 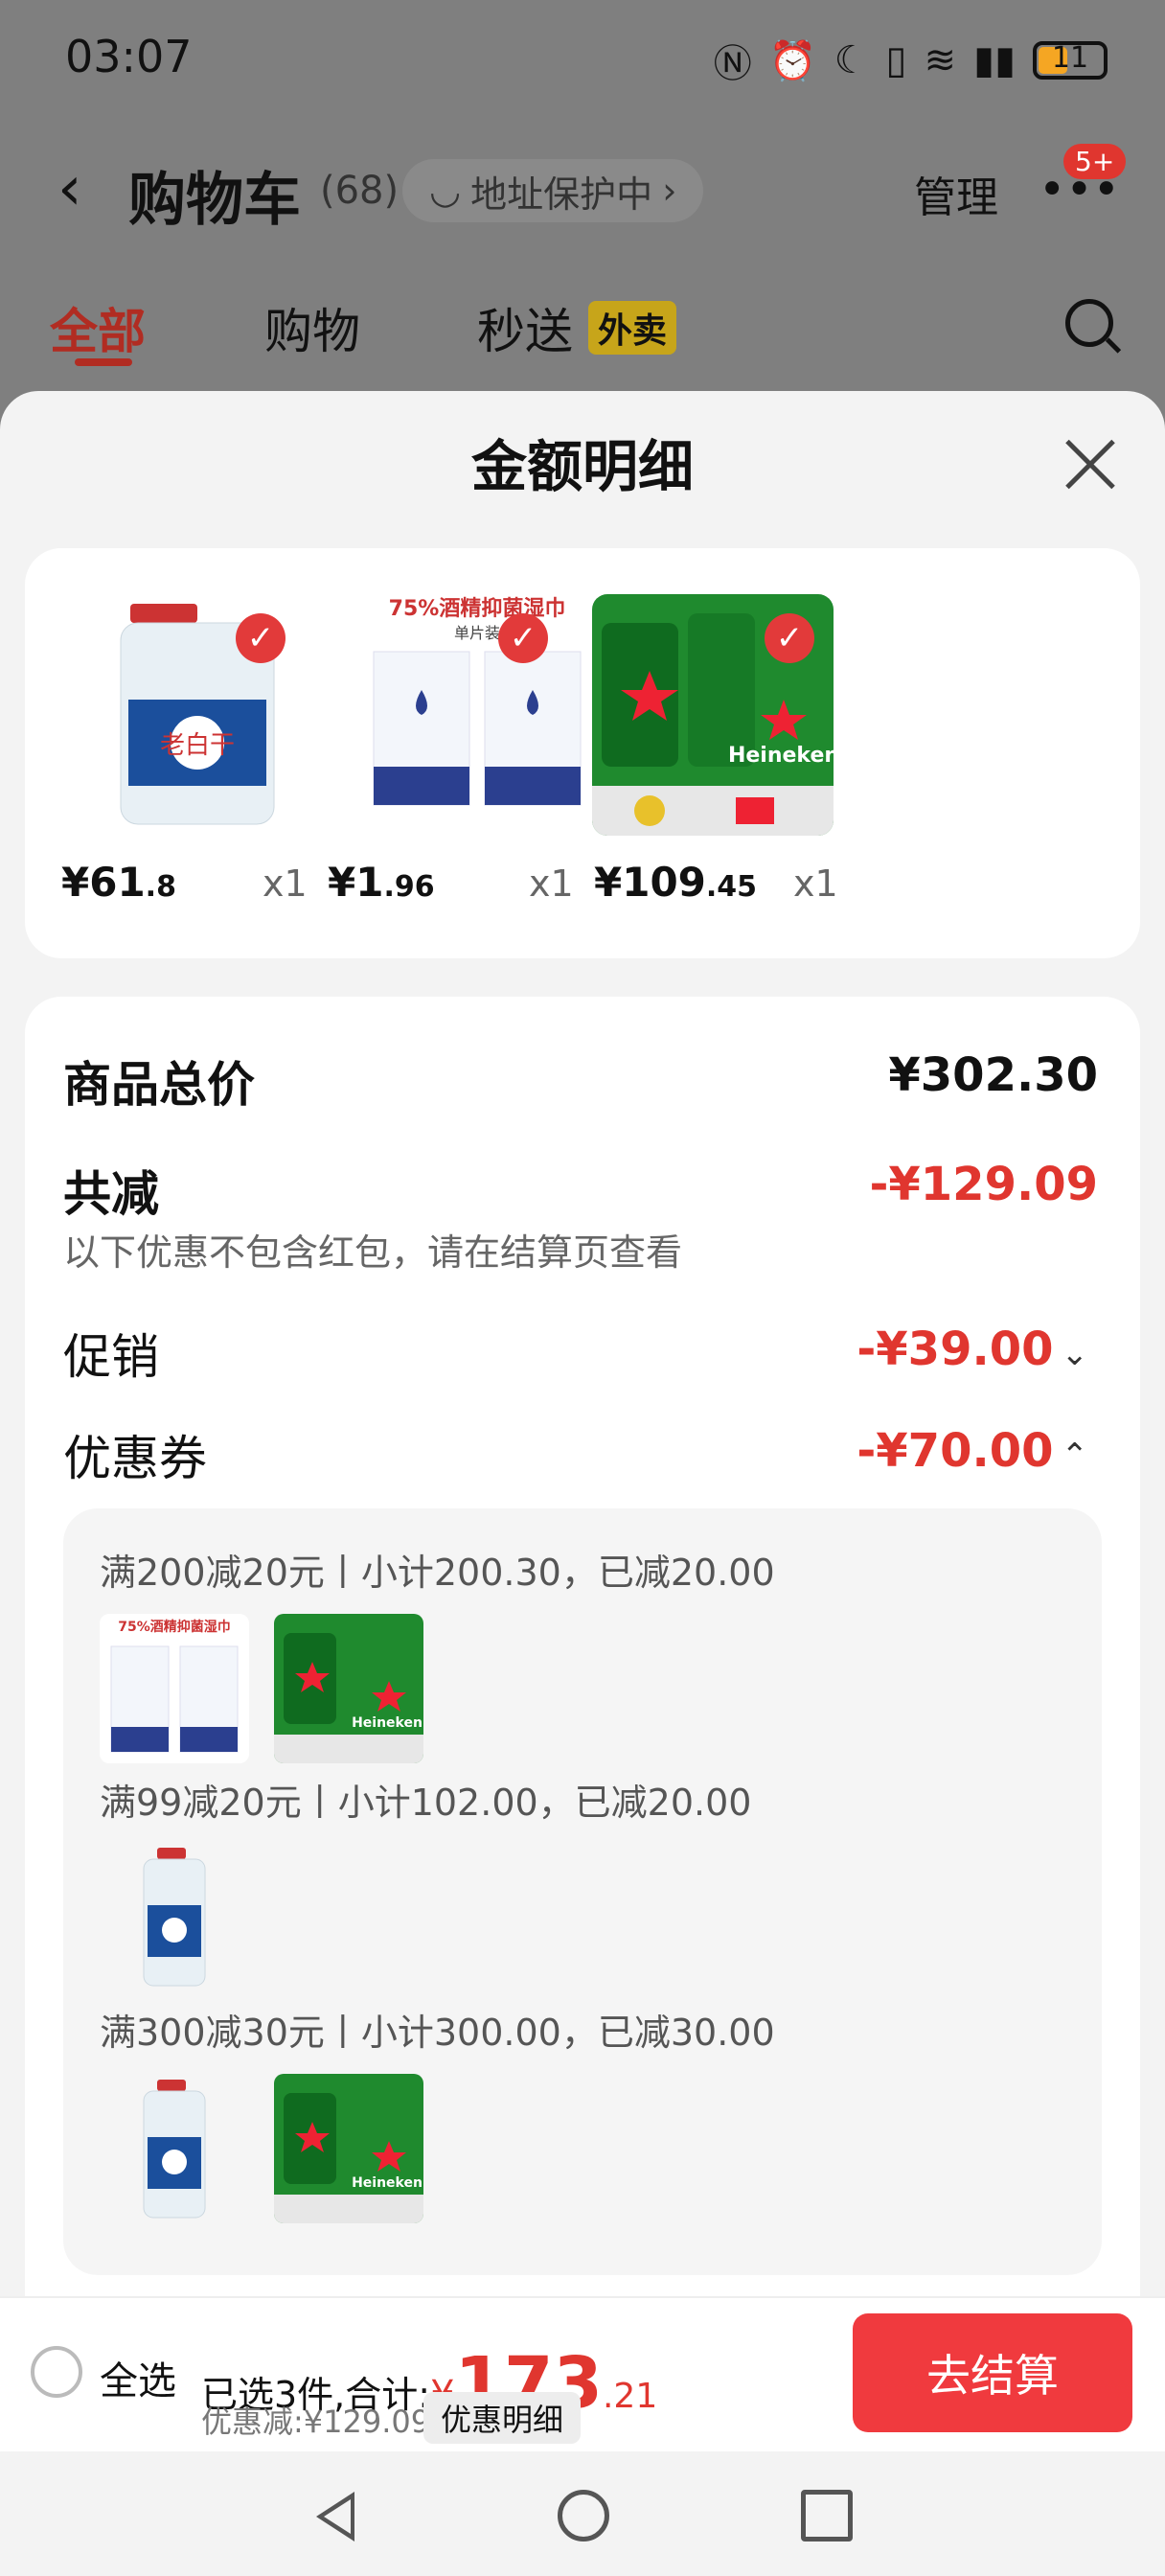 What do you see at coordinates (896, 60) in the screenshot?
I see `vibrate-icon: ▯` at bounding box center [896, 60].